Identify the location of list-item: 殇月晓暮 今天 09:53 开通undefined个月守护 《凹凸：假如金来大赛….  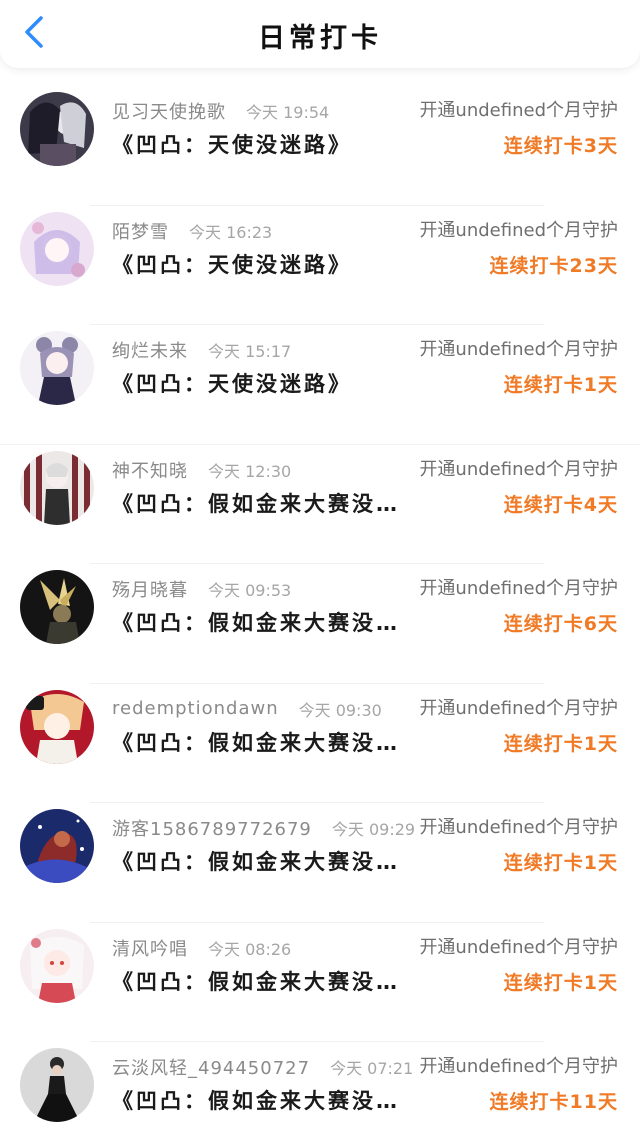
(320, 624).